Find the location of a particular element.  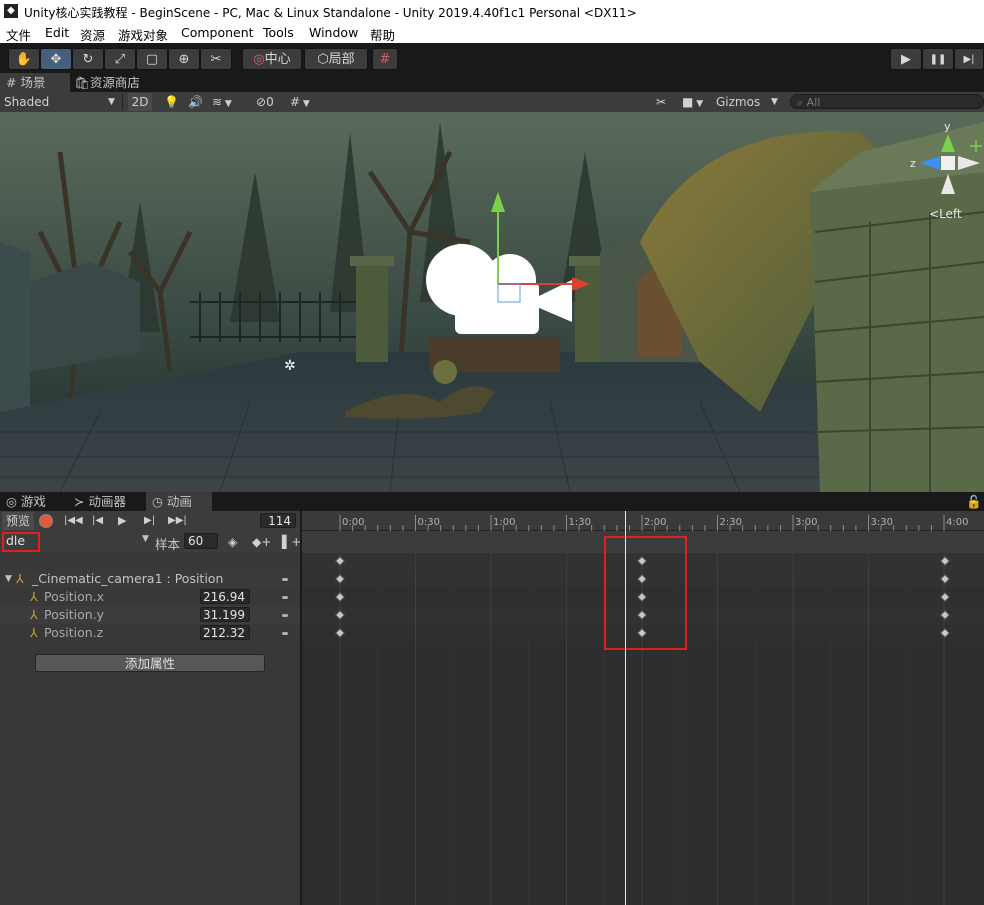

rotate-tool-button: ↻ is located at coordinates (88, 59).